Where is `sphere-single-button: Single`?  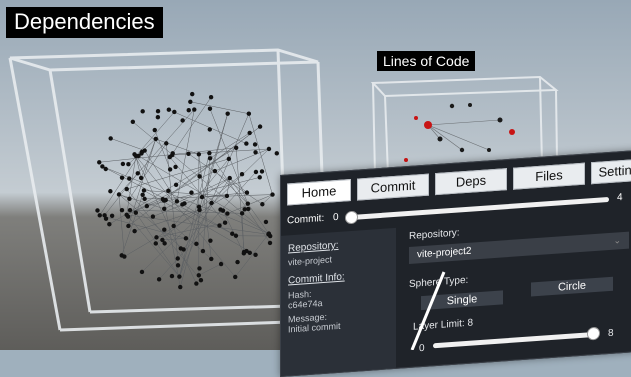 sphere-single-button: Single is located at coordinates (462, 300).